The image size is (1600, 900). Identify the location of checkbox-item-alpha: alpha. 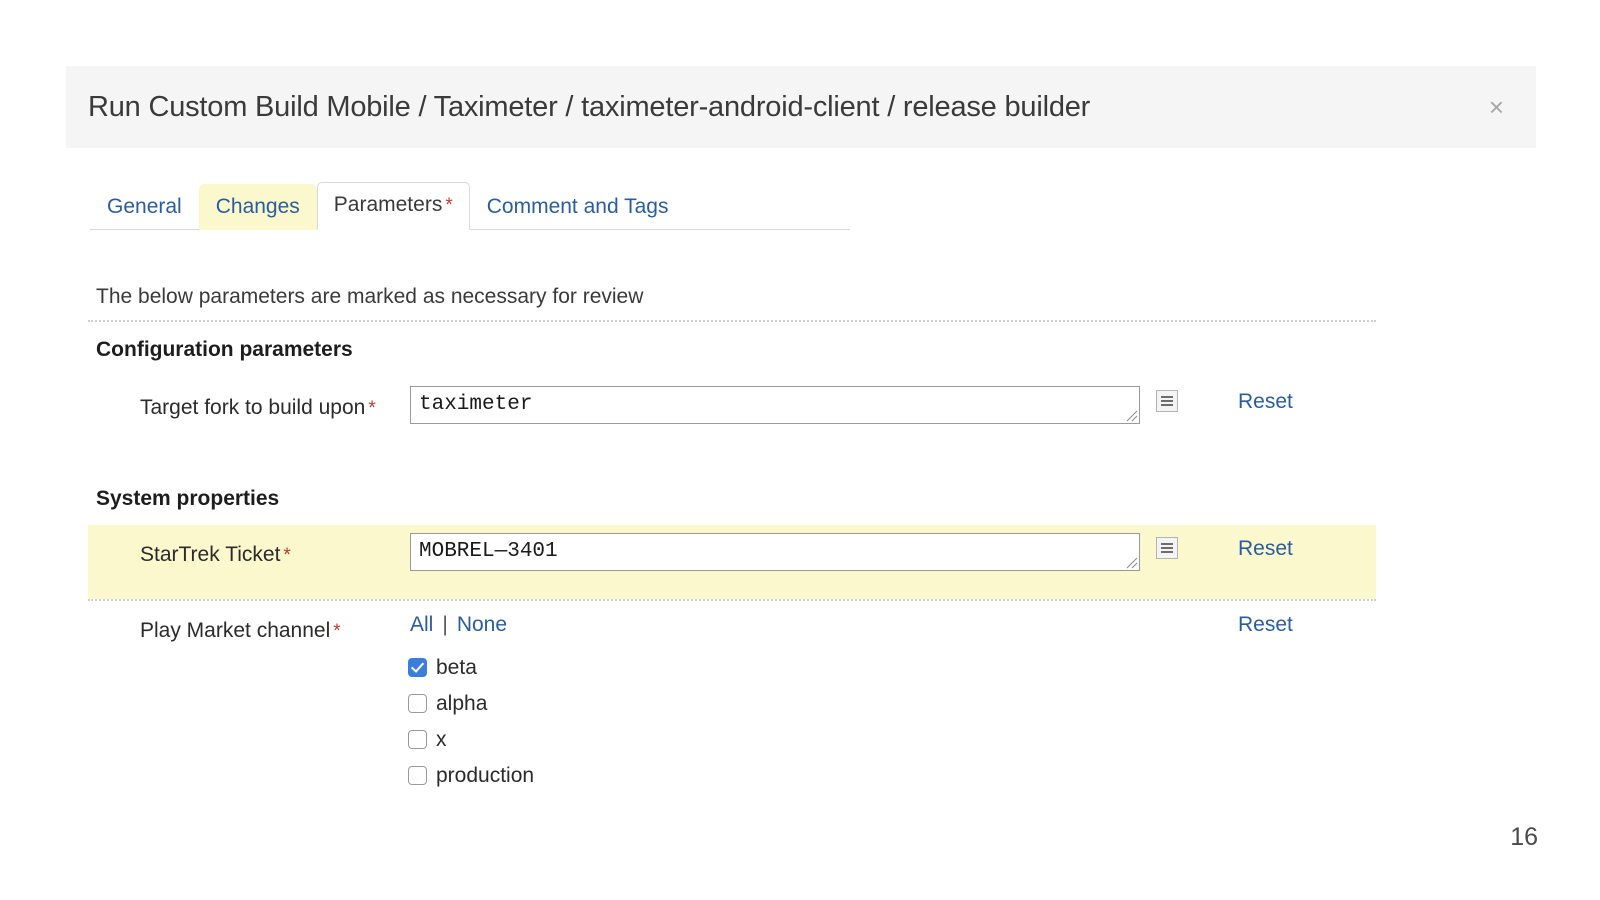
(471, 703).